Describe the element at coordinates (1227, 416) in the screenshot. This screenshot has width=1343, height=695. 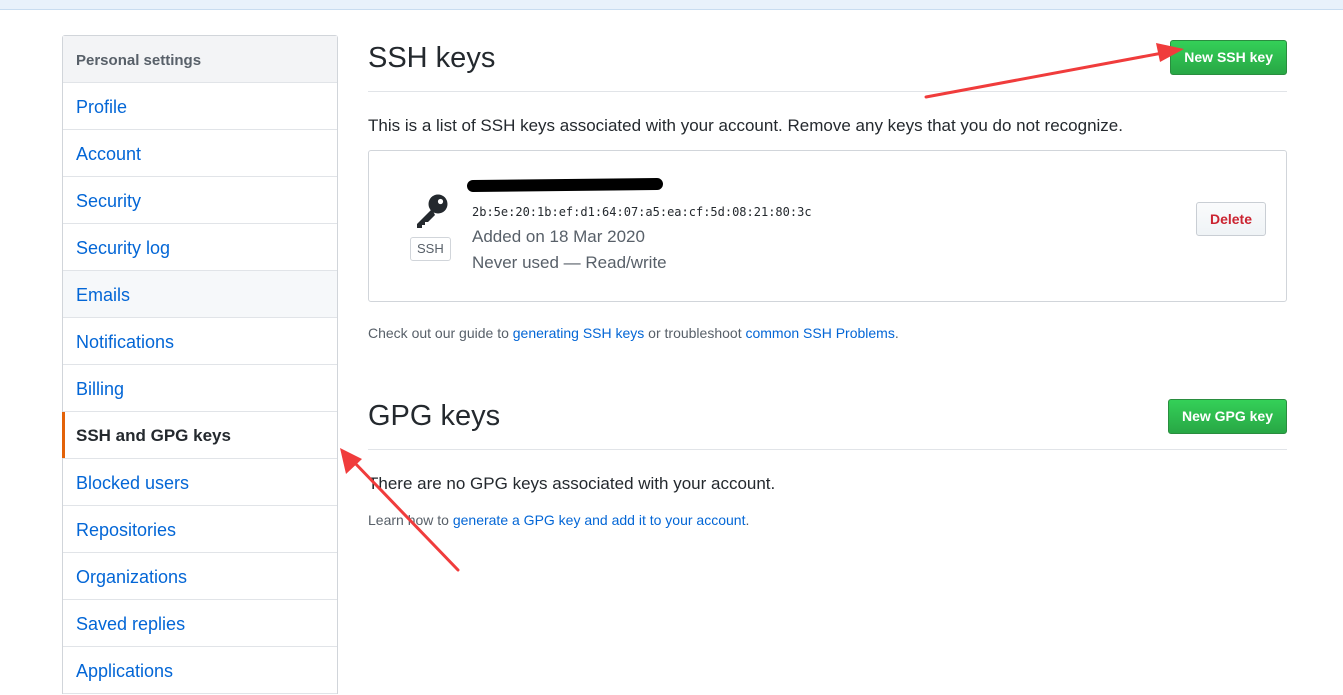
I see `new-gpg-key-button: New GPG key` at that location.